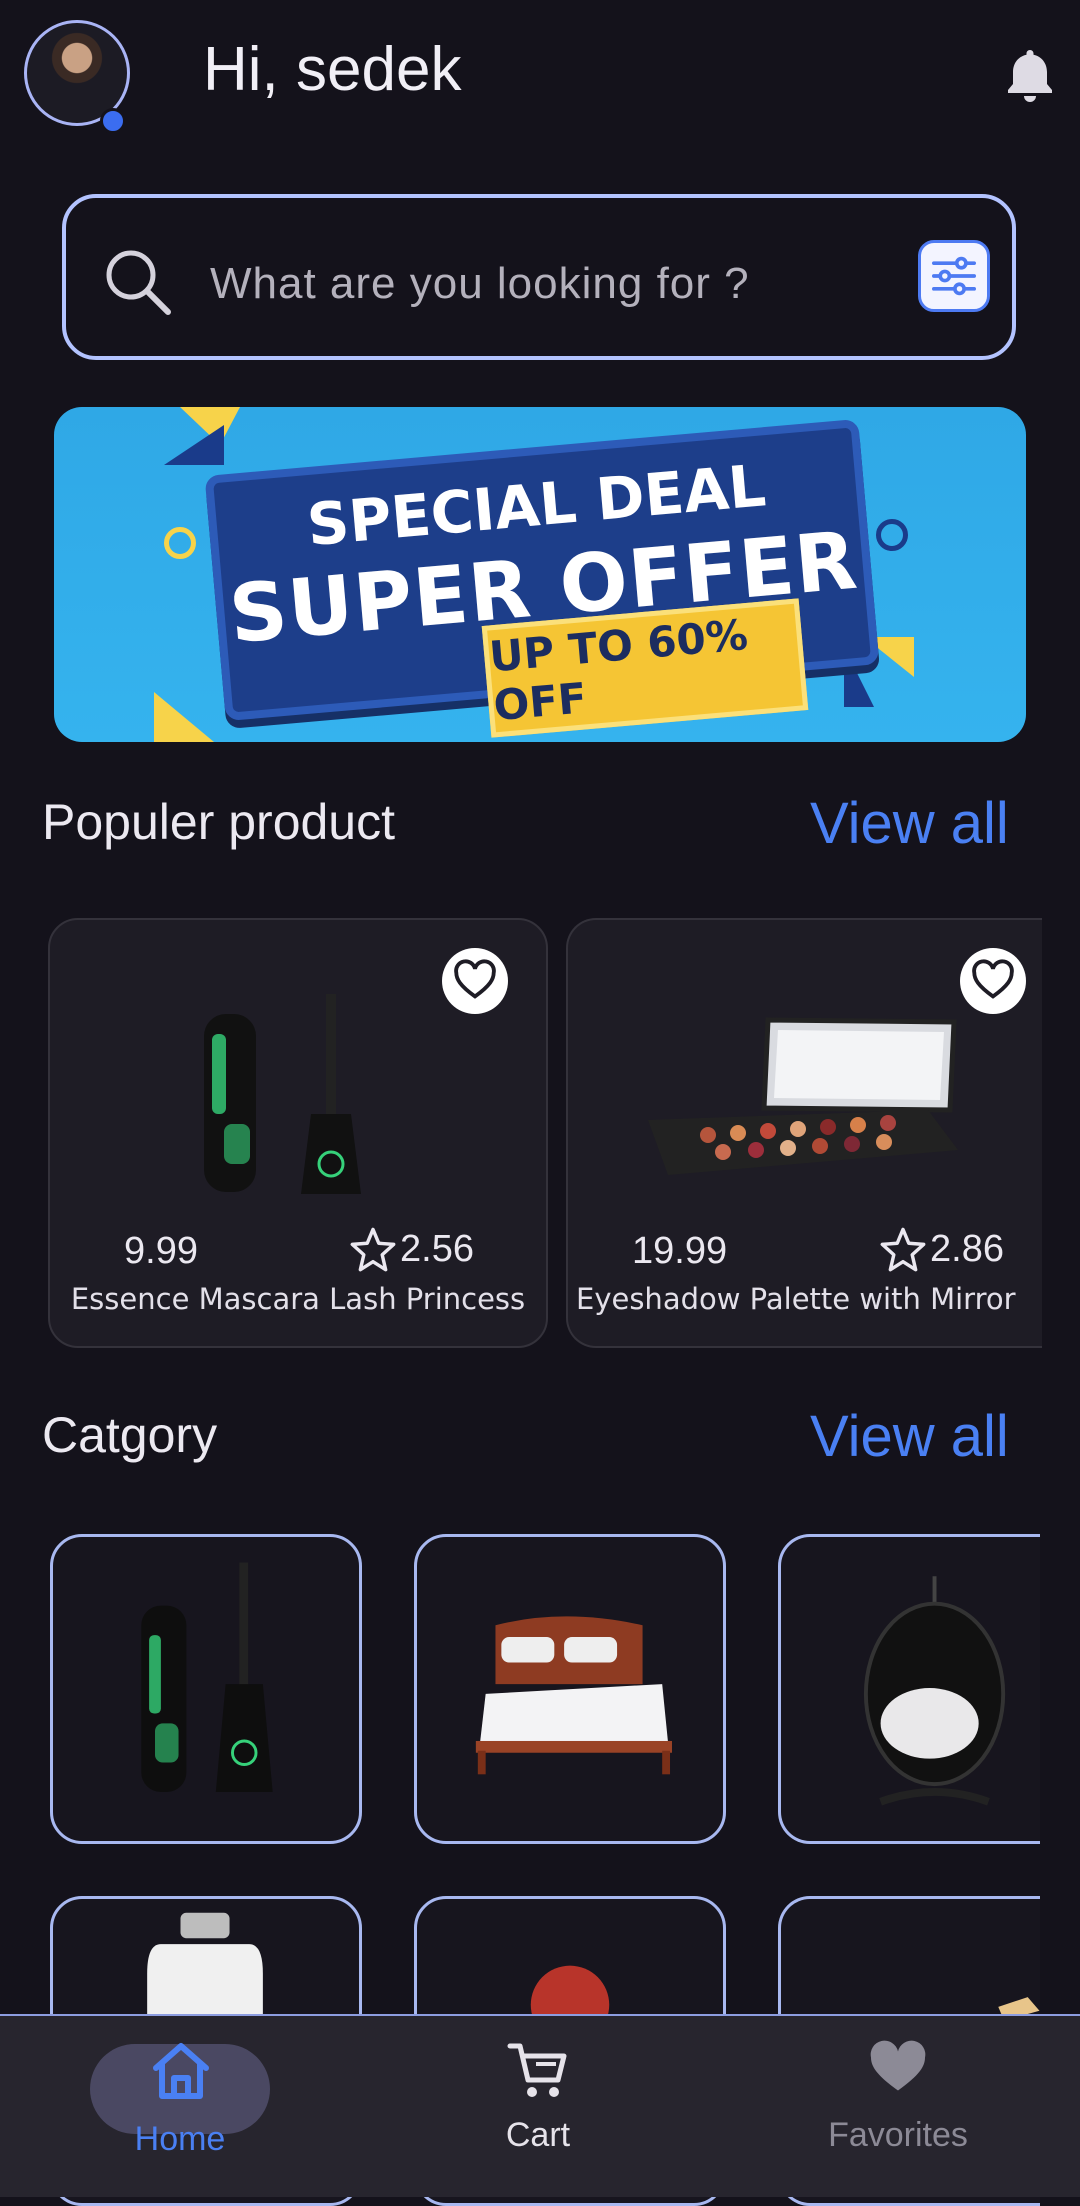 This screenshot has width=1080, height=2206. What do you see at coordinates (680, 1251) in the screenshot?
I see `product-price: 19.99` at bounding box center [680, 1251].